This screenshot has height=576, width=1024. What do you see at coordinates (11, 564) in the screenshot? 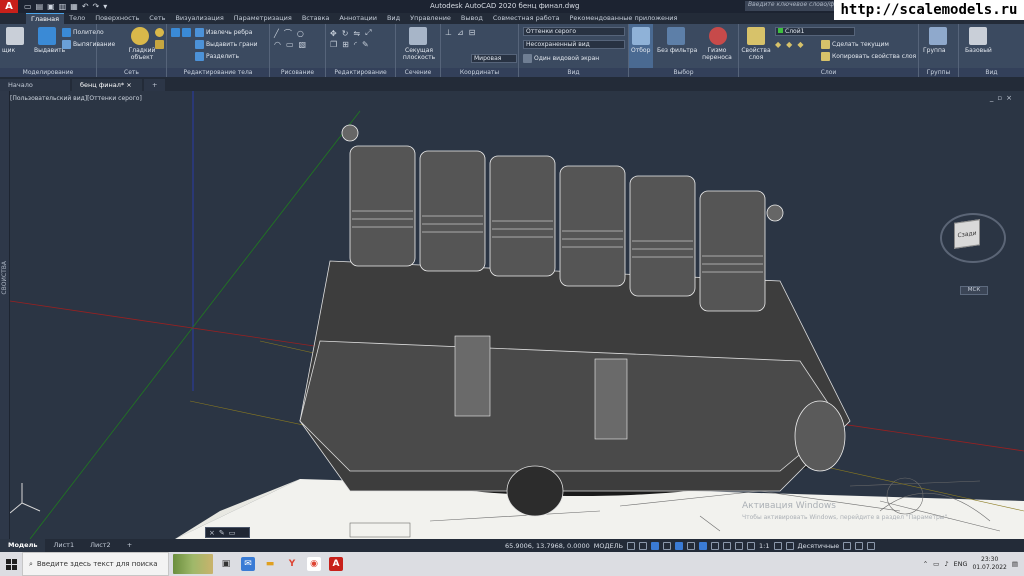
I see `start-button` at bounding box center [11, 564].